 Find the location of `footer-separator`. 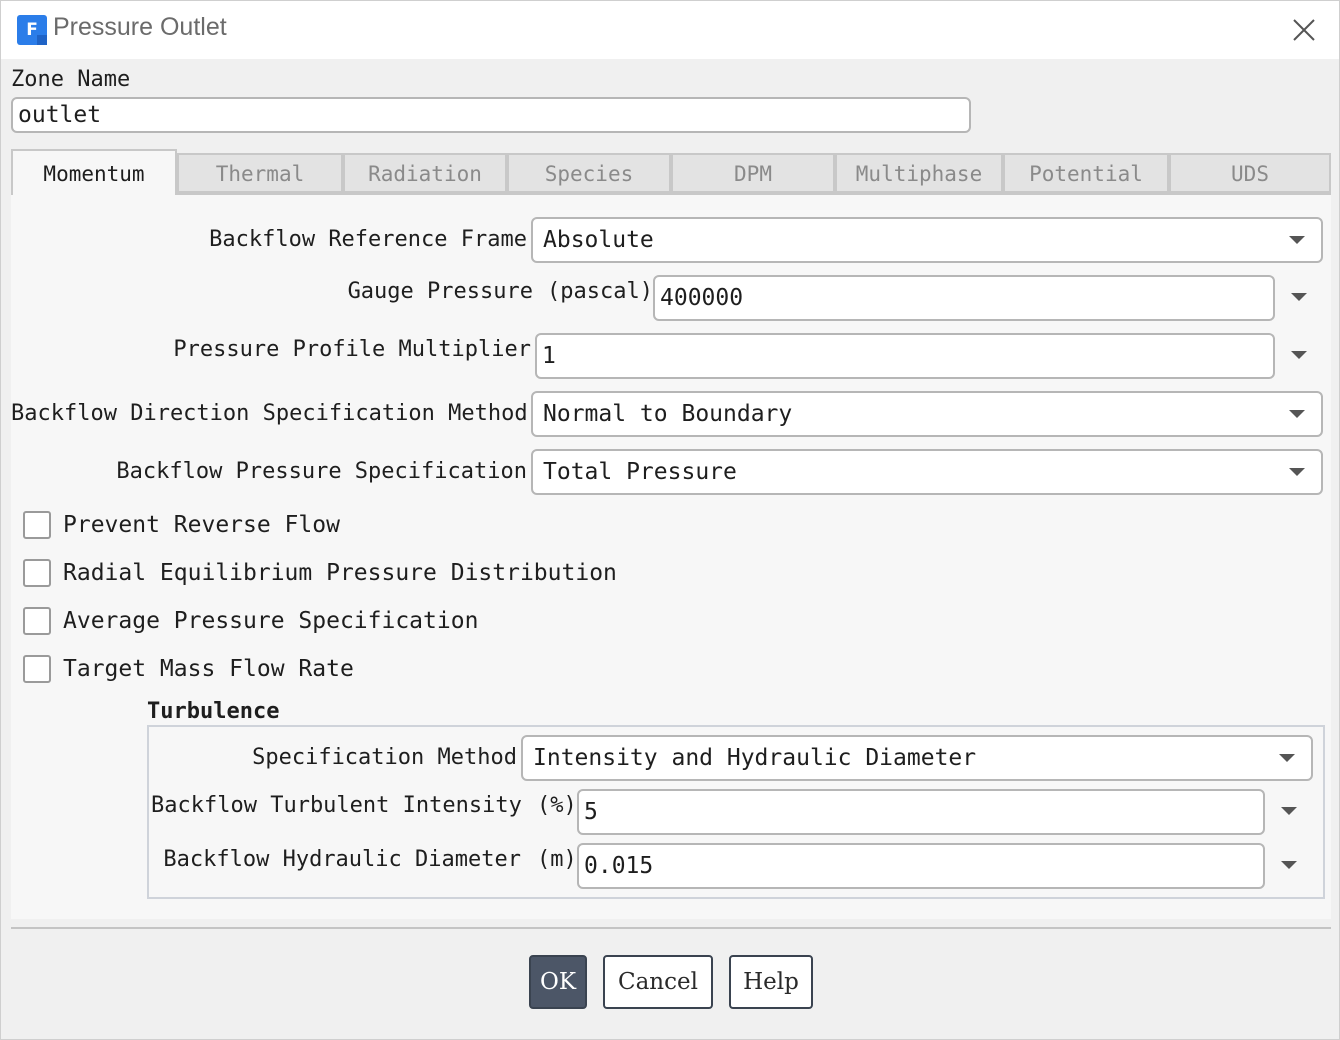

footer-separator is located at coordinates (671, 928).